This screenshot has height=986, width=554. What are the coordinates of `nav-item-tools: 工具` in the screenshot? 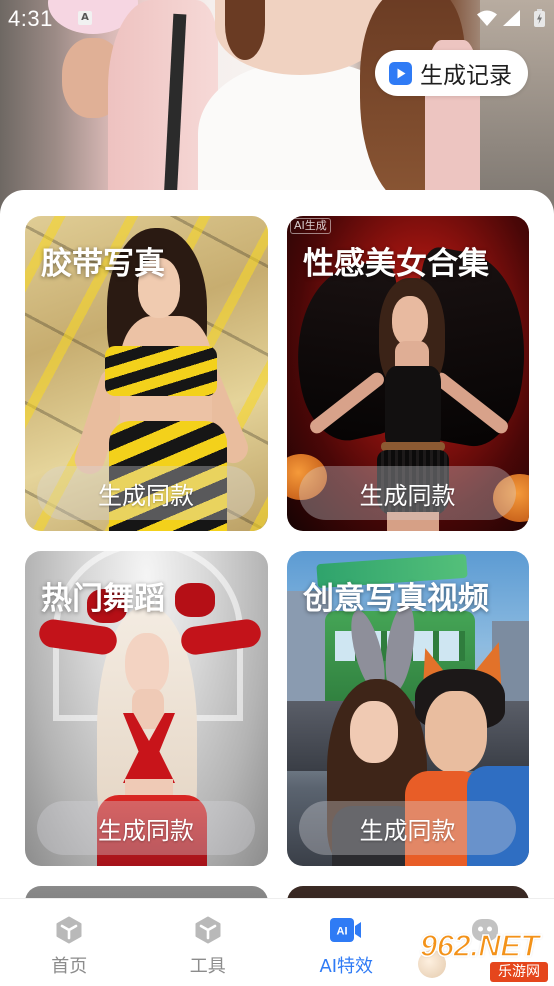 It's located at (208, 942).